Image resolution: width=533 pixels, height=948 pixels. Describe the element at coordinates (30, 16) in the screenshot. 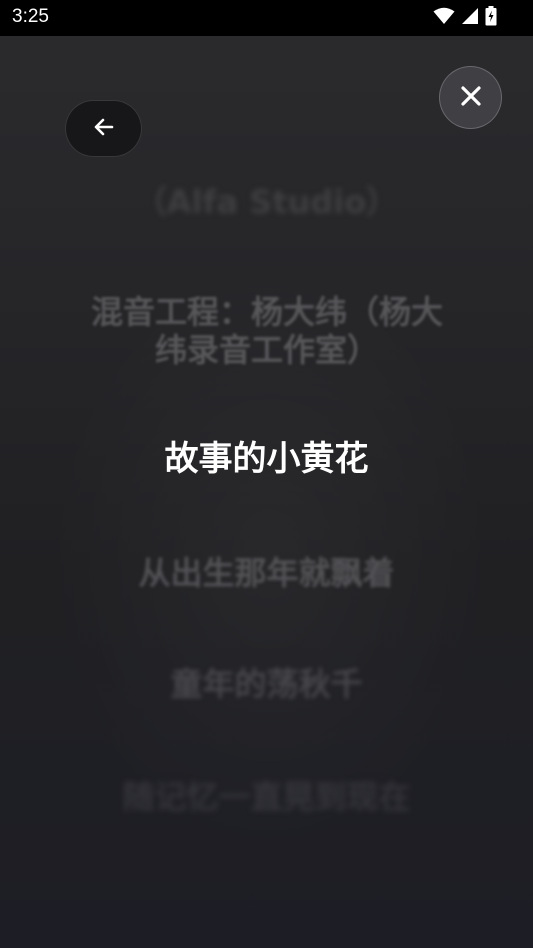

I see `status-time: 3:25` at that location.